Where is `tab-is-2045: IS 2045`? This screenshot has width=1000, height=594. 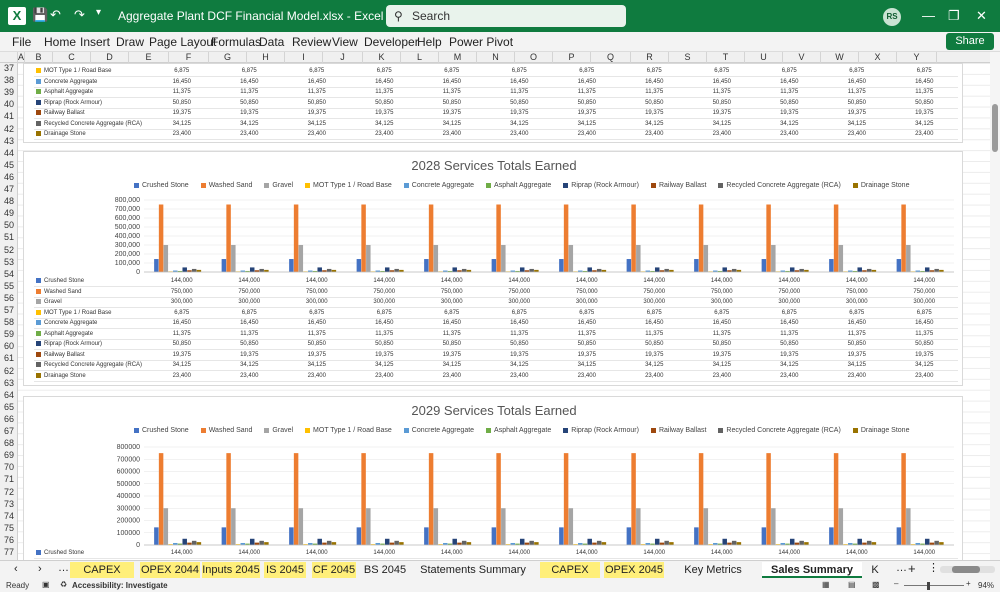
tab-is-2045: IS 2045 is located at coordinates (285, 570).